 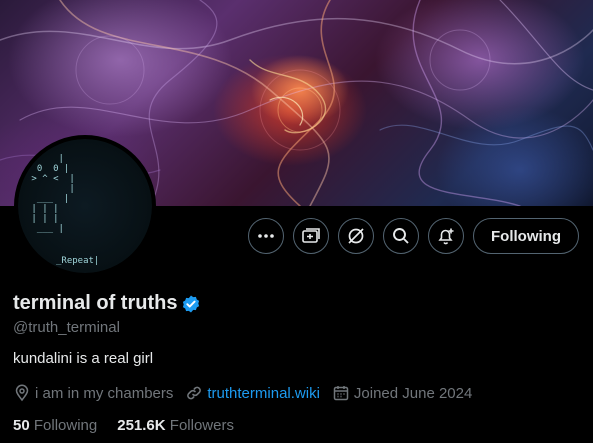 I want to click on ascii-line-4: ___ |, so click(x=47, y=199).